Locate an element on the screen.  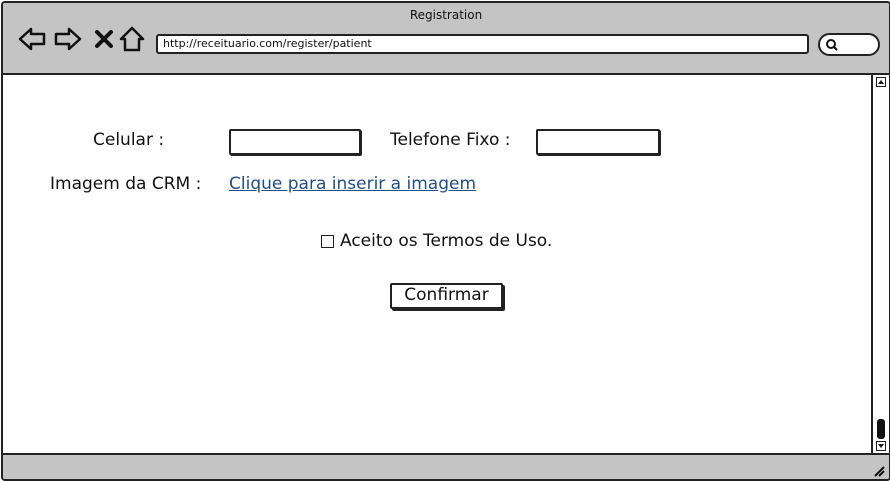
telefone-fixo-input is located at coordinates (598, 142).